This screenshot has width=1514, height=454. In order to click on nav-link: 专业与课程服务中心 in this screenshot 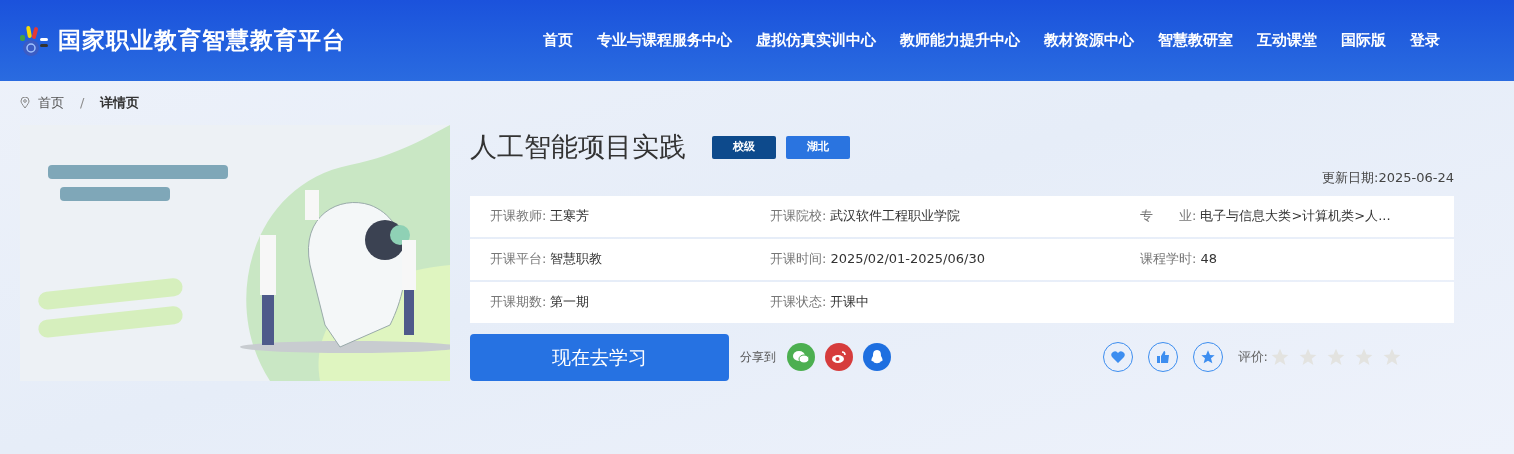, I will do `click(664, 40)`.